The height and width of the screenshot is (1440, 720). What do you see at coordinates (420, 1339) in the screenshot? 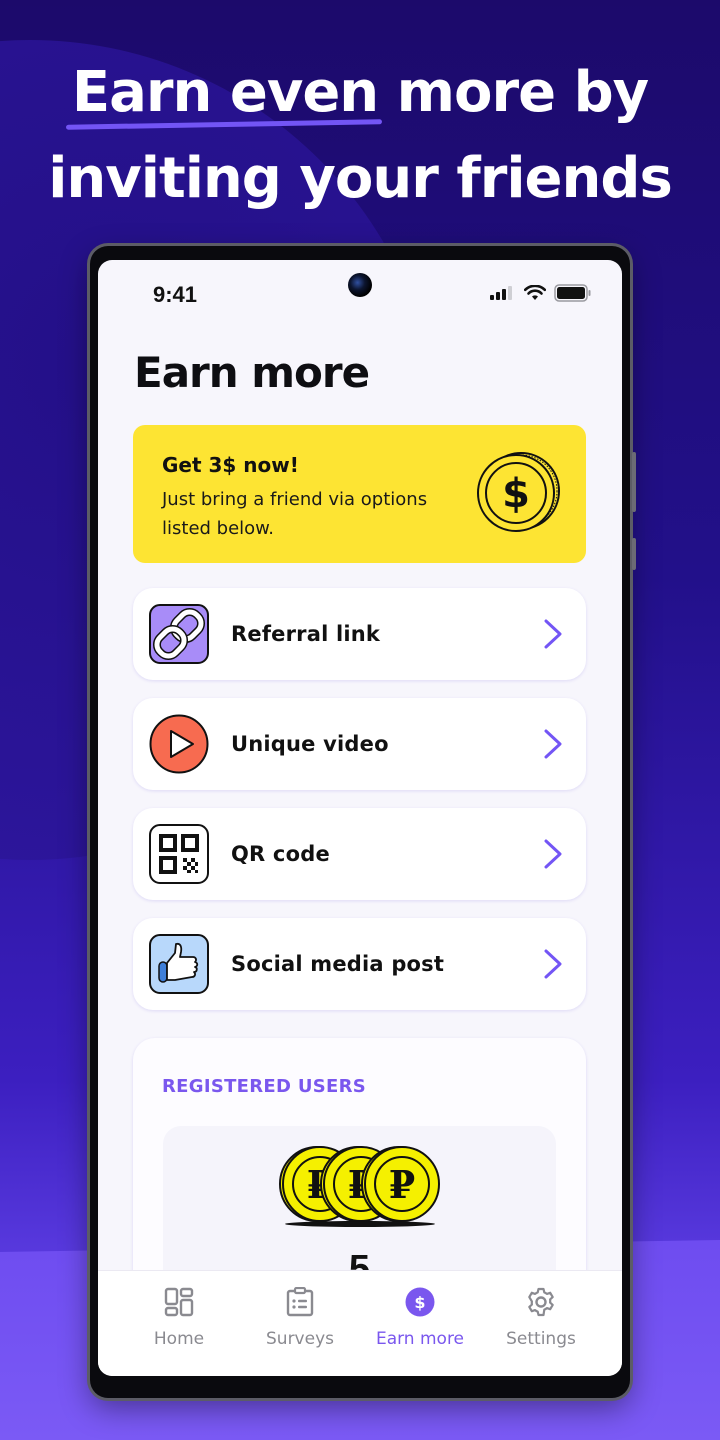
I see `tab-label: Earn more` at bounding box center [420, 1339].